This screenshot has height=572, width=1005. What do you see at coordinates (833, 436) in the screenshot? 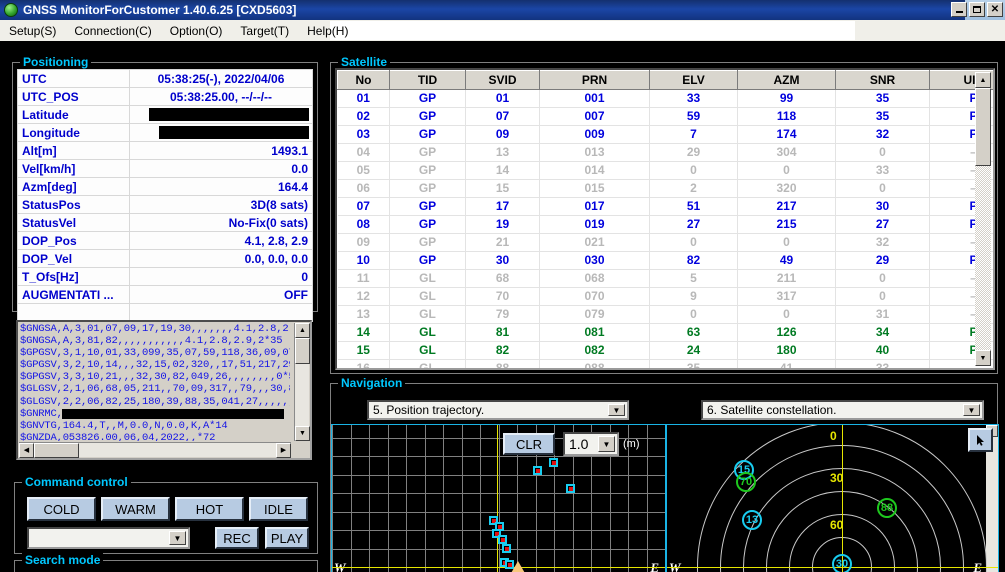
I see `elevation-label: 0` at bounding box center [833, 436].